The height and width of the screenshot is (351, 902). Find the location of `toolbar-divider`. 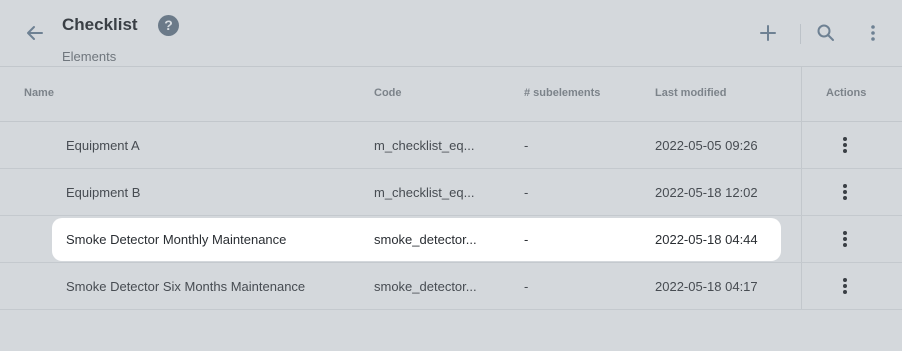

toolbar-divider is located at coordinates (800, 34).